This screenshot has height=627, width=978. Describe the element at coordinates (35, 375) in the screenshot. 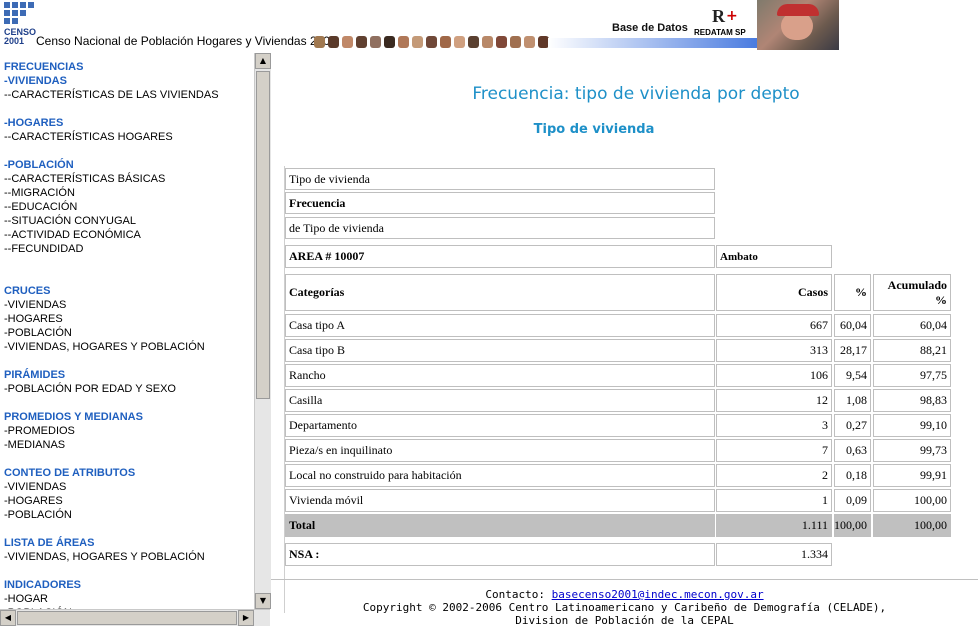

I see `sidebar-section-heading: PIRÁMIDES` at that location.